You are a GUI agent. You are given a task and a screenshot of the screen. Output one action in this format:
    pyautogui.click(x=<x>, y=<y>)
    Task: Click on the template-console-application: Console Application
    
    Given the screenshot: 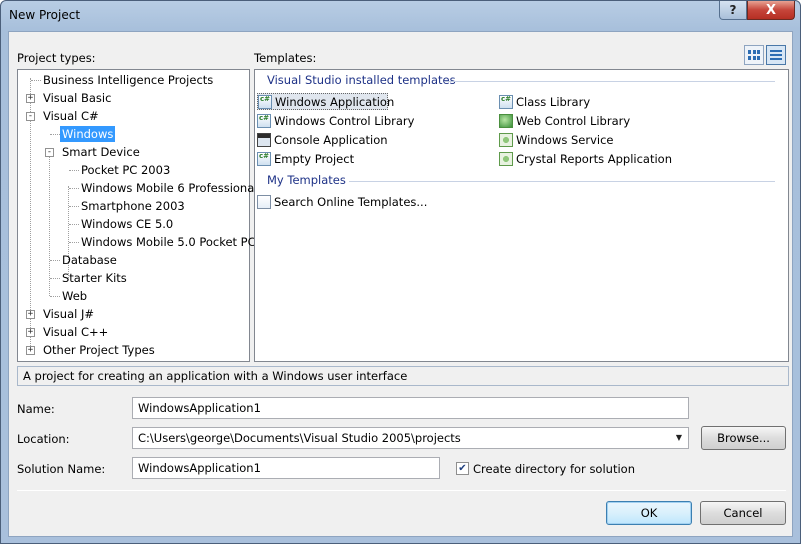 What is the action you would take?
    pyautogui.click(x=322, y=139)
    